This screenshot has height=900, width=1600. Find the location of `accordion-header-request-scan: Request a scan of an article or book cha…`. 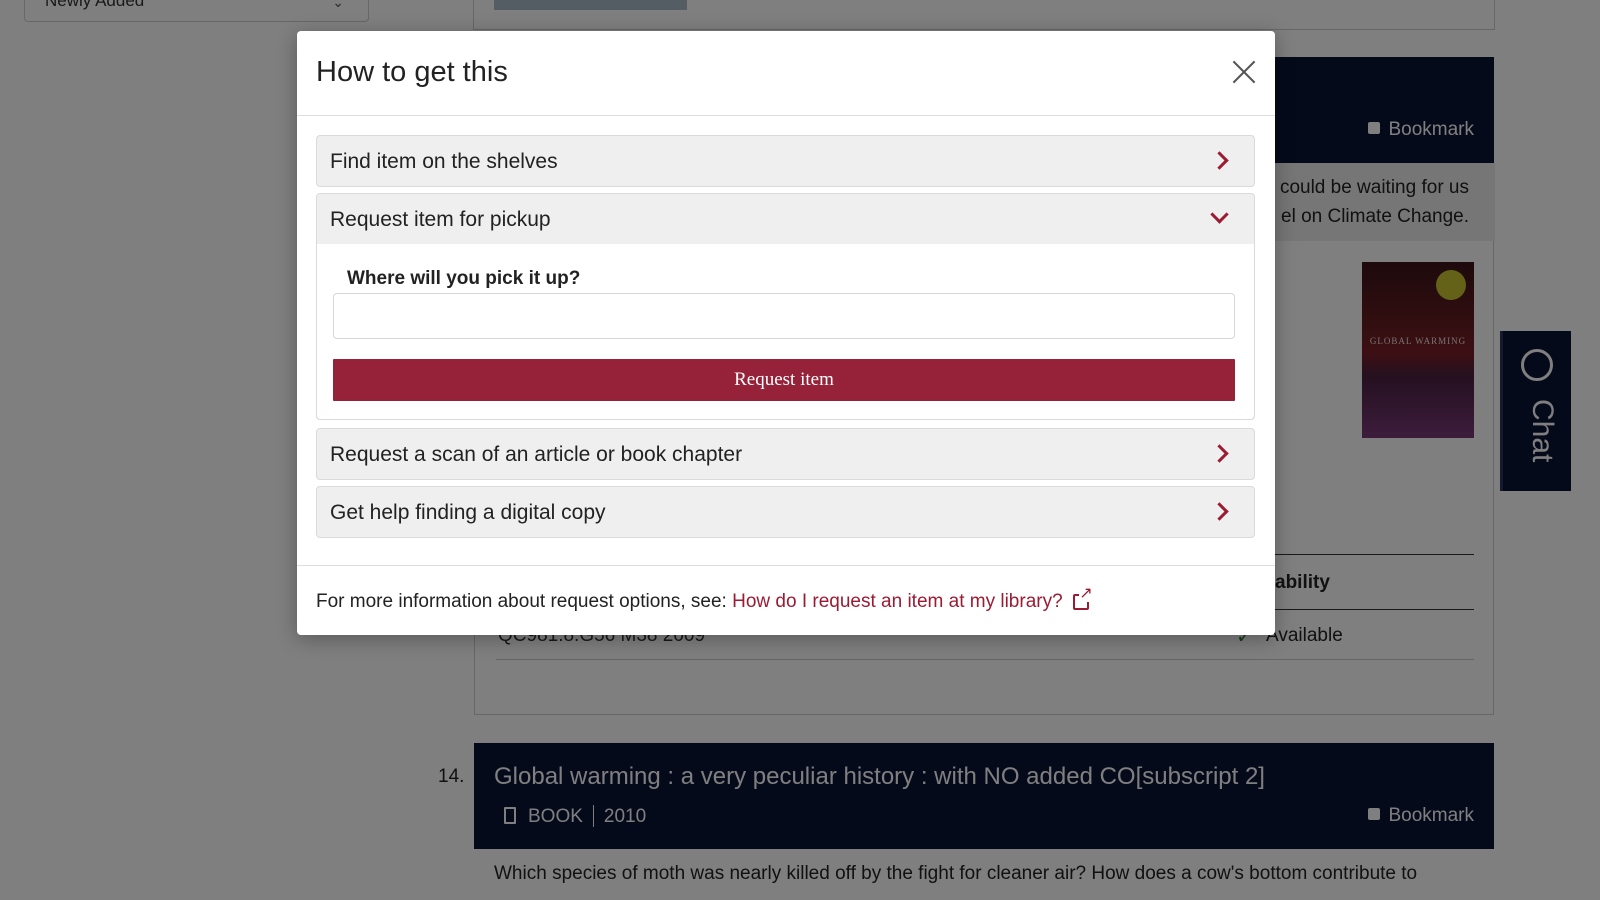

accordion-header-request-scan: Request a scan of an article or book cha… is located at coordinates (785, 454).